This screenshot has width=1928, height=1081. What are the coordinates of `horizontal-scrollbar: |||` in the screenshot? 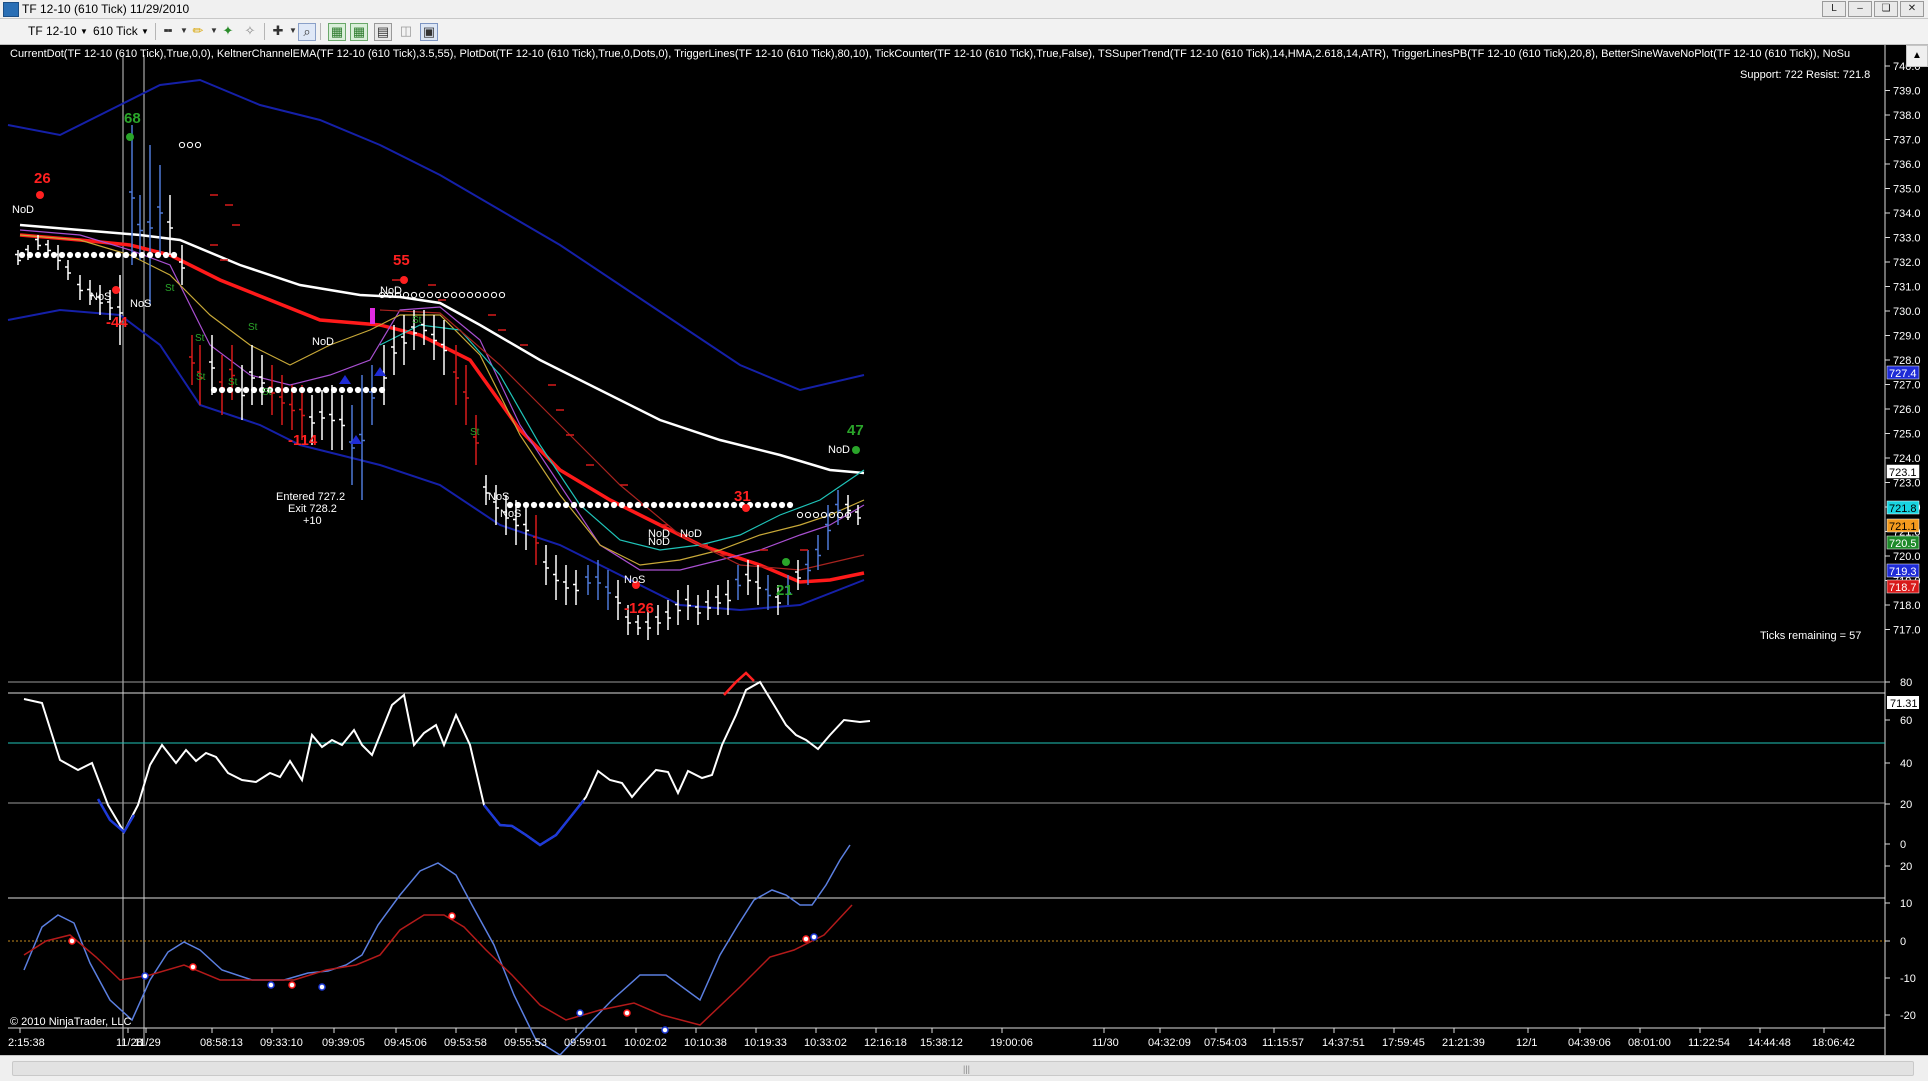 It's located at (964, 1068).